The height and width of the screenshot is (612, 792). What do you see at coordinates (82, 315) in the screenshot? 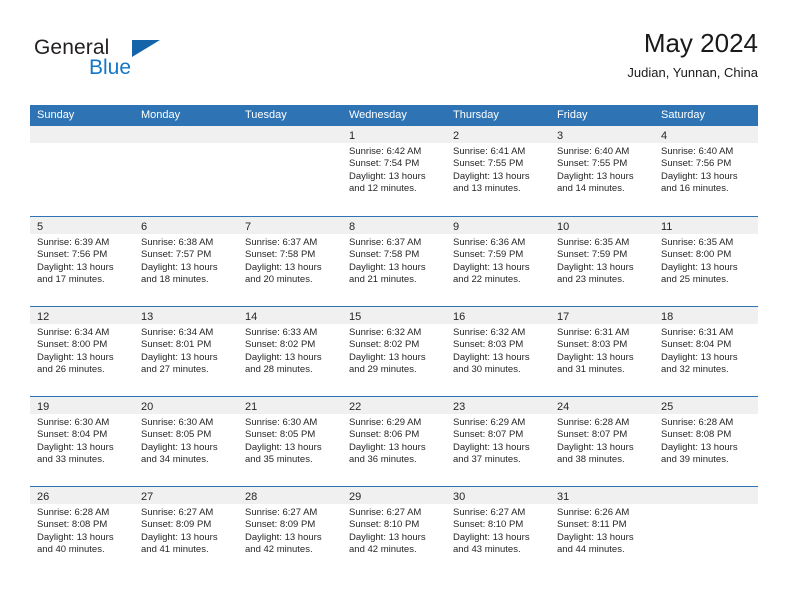
I see `day-number-strip: 12` at bounding box center [82, 315].